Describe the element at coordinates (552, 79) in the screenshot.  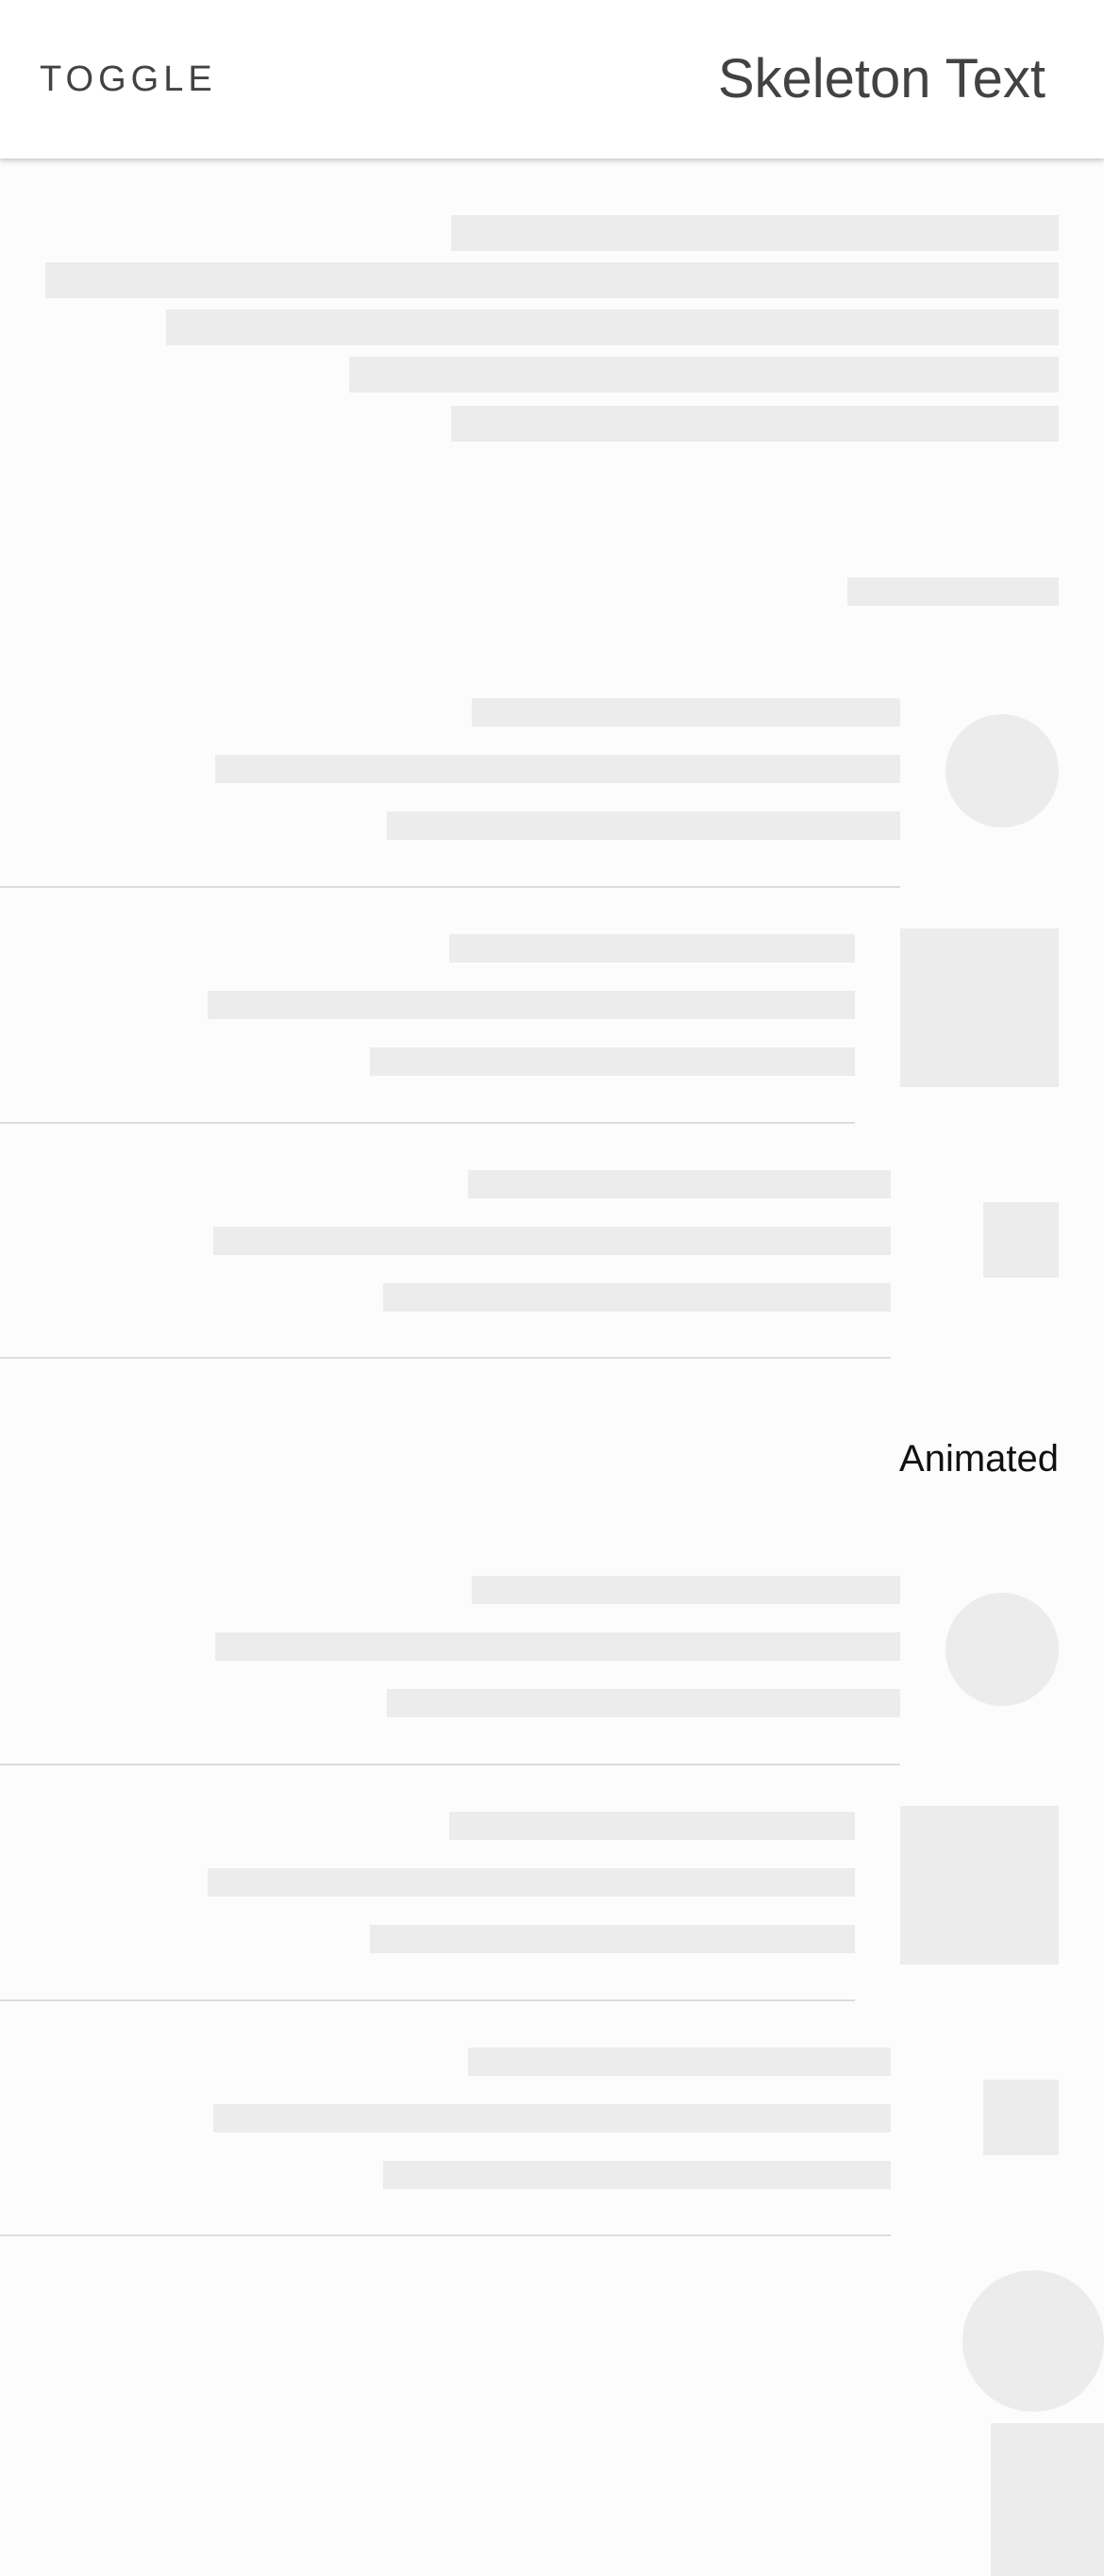
I see `toolbar: TOGGLE Skeleton Text` at that location.